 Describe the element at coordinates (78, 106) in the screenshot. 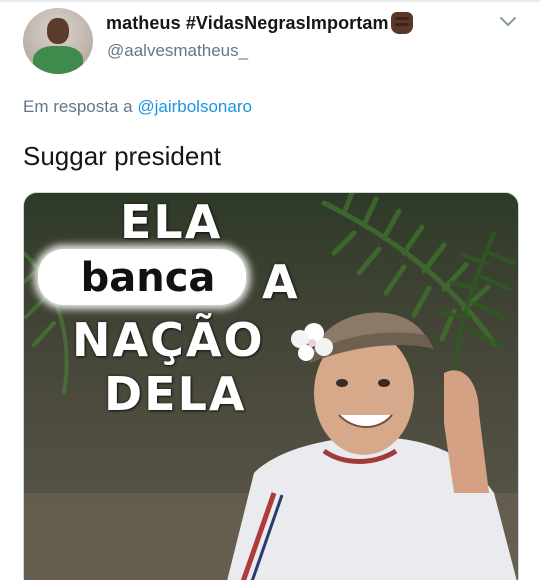

I see `reply-prefix: Em resposta a` at that location.